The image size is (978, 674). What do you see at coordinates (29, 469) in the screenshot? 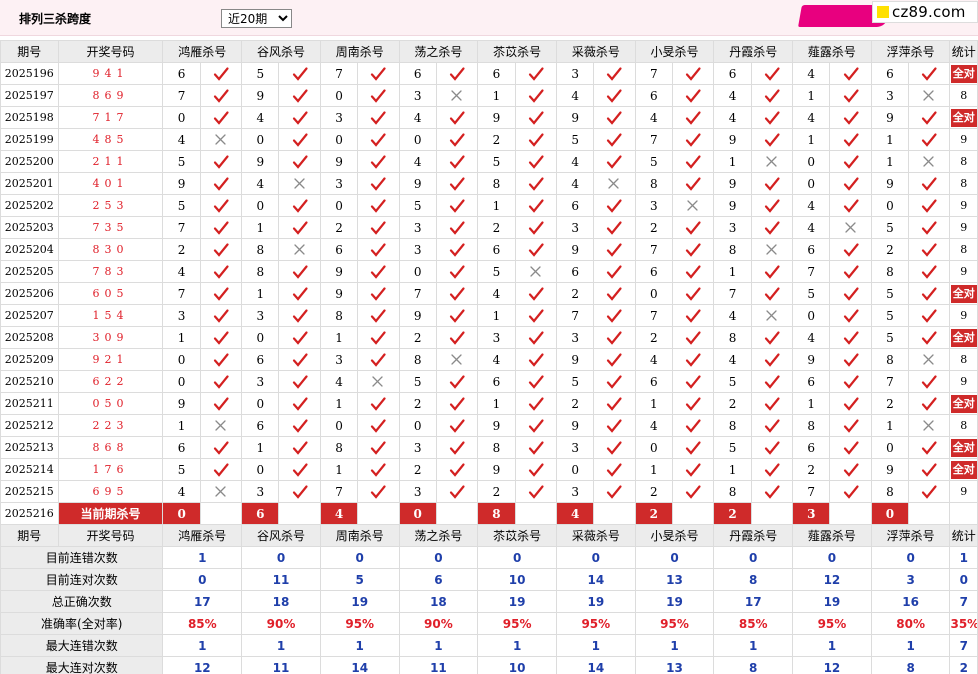
I see `issue-number: 2025214` at bounding box center [29, 469].